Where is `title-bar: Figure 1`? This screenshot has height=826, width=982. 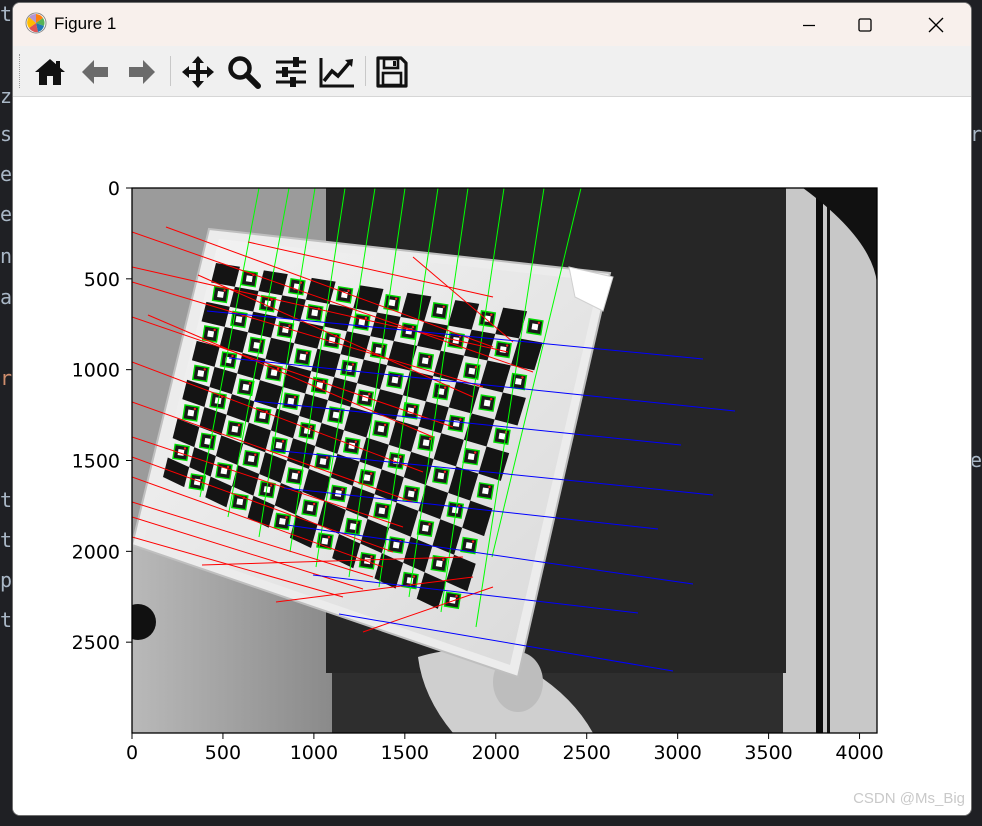 title-bar: Figure 1 is located at coordinates (492, 24).